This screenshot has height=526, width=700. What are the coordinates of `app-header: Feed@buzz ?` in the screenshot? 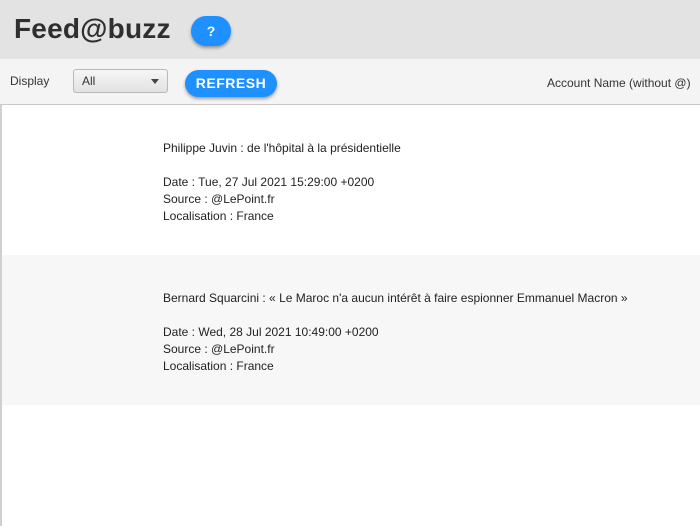 It's located at (350, 29).